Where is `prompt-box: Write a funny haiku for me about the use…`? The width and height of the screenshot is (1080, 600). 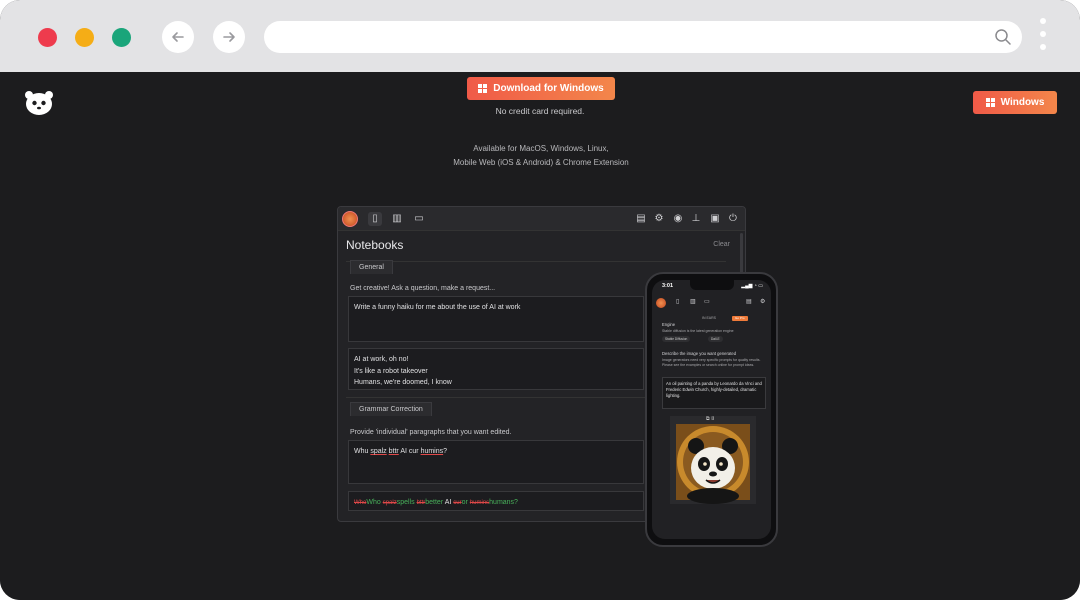 prompt-box: Write a funny haiku for me about the use… is located at coordinates (496, 319).